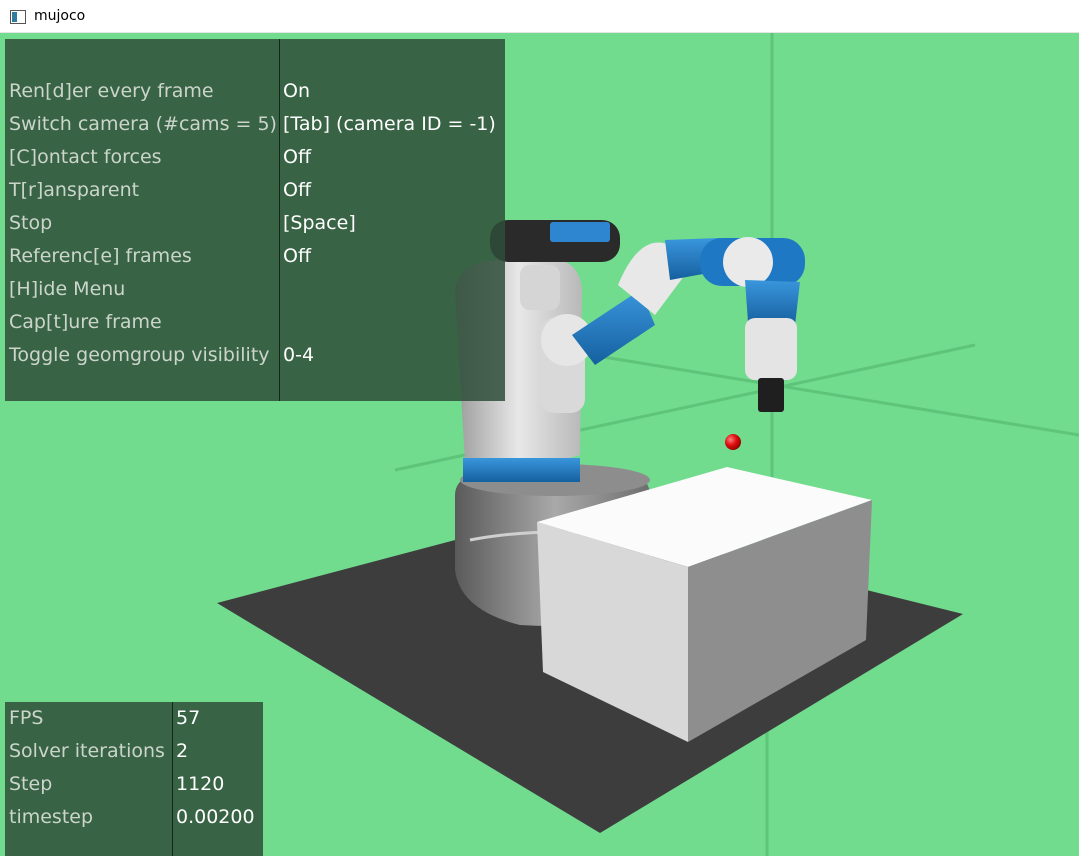 The height and width of the screenshot is (856, 1079). Describe the element at coordinates (215, 817) in the screenshot. I see `stat-row-value: 0.00200` at that location.